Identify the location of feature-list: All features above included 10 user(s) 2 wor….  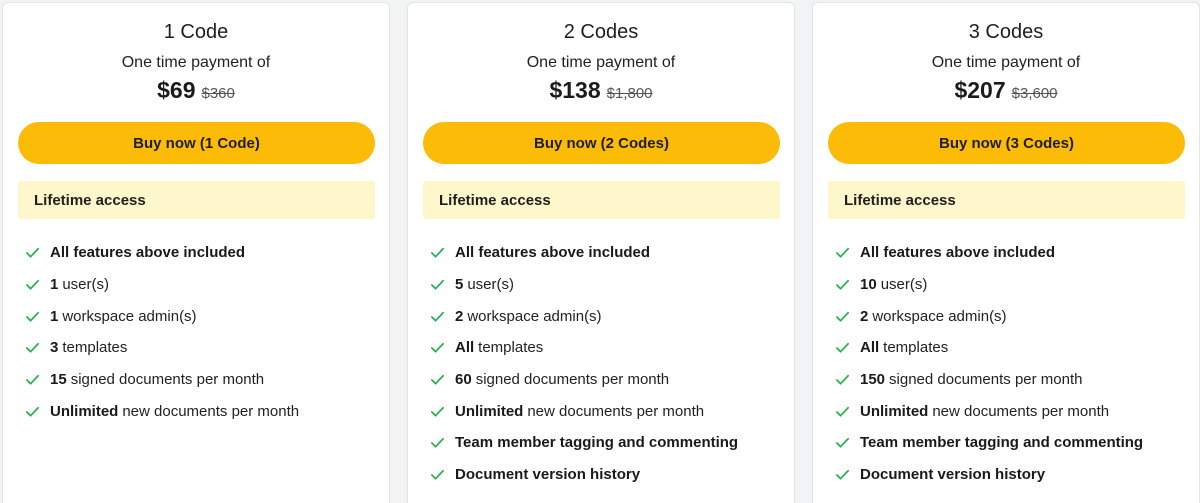
(989, 364).